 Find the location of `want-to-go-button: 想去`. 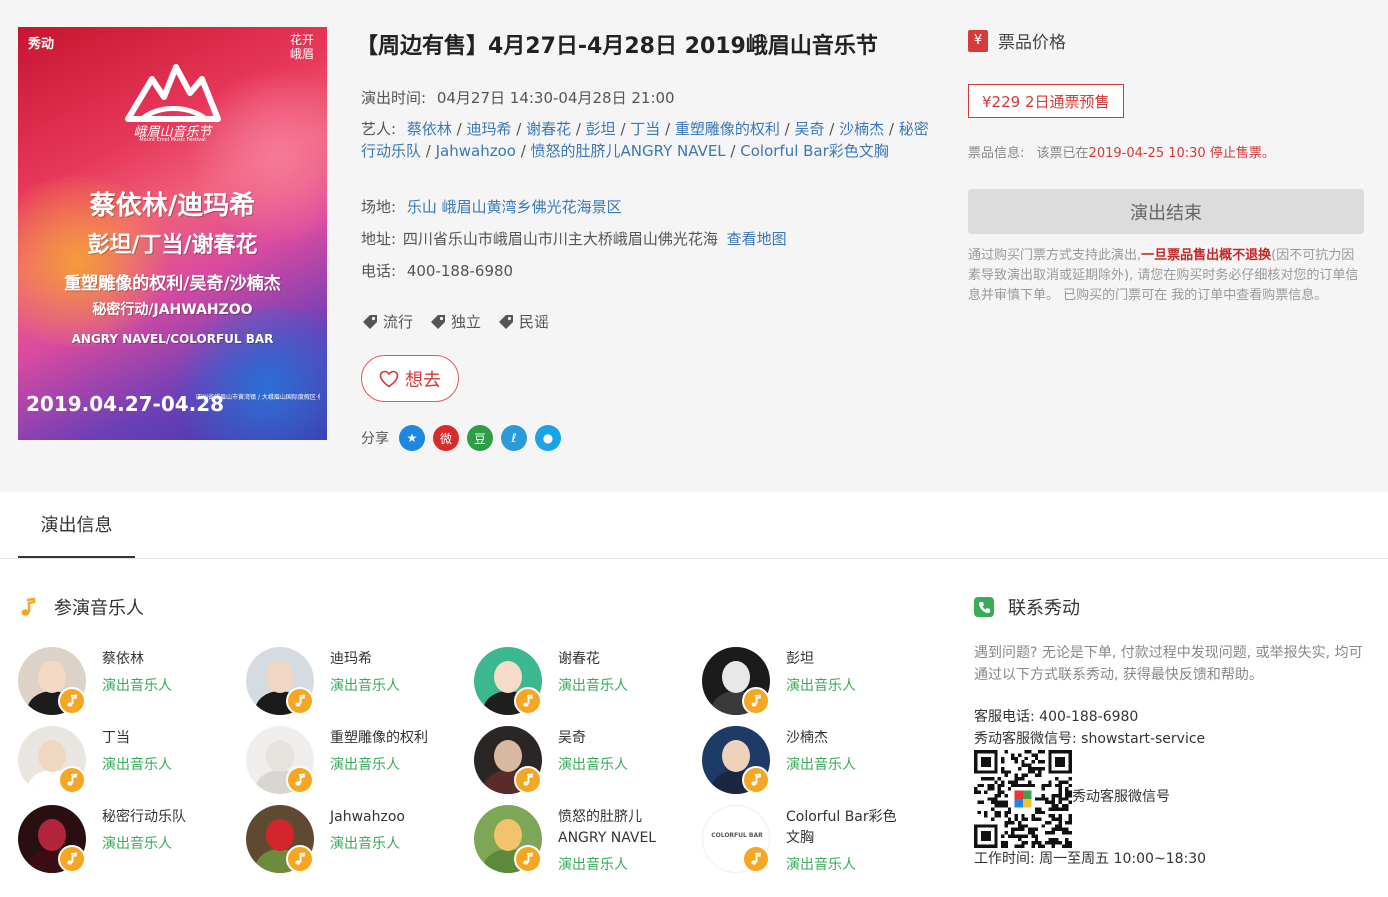

want-to-go-button: 想去 is located at coordinates (410, 378).